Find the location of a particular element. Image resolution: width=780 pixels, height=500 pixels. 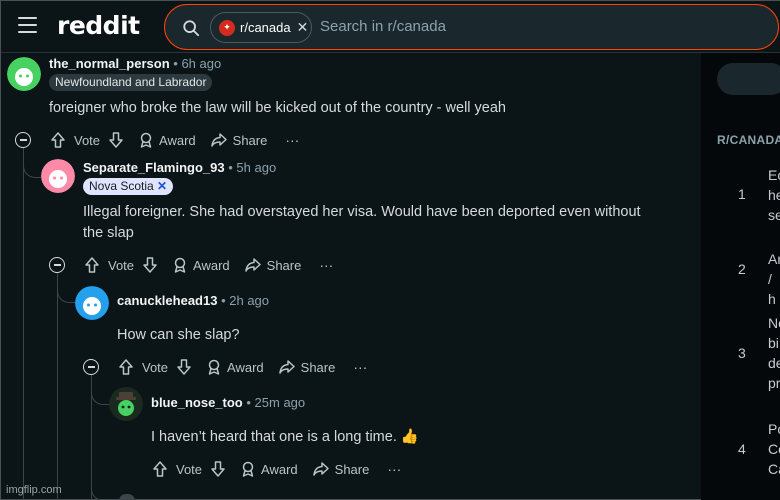

rank-number: 2 is located at coordinates (742, 269).